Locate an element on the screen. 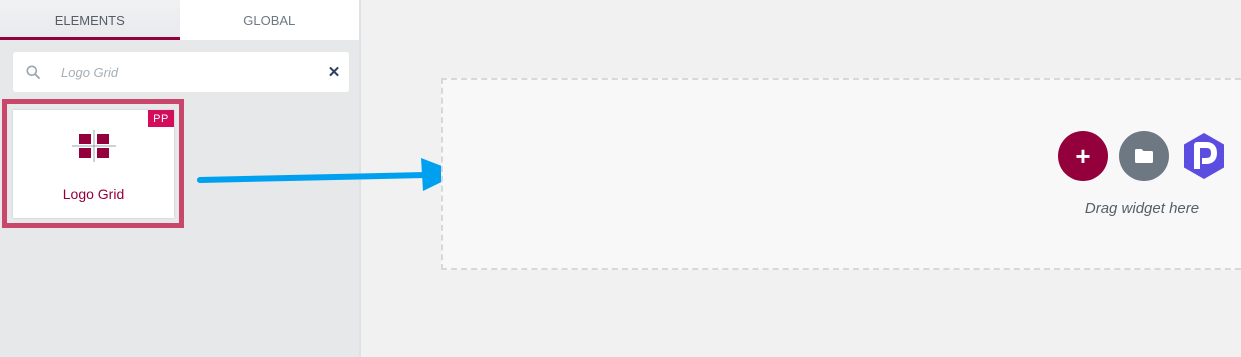 Image resolution: width=1241 pixels, height=357 pixels. logo-grid-icon is located at coordinates (94, 146).